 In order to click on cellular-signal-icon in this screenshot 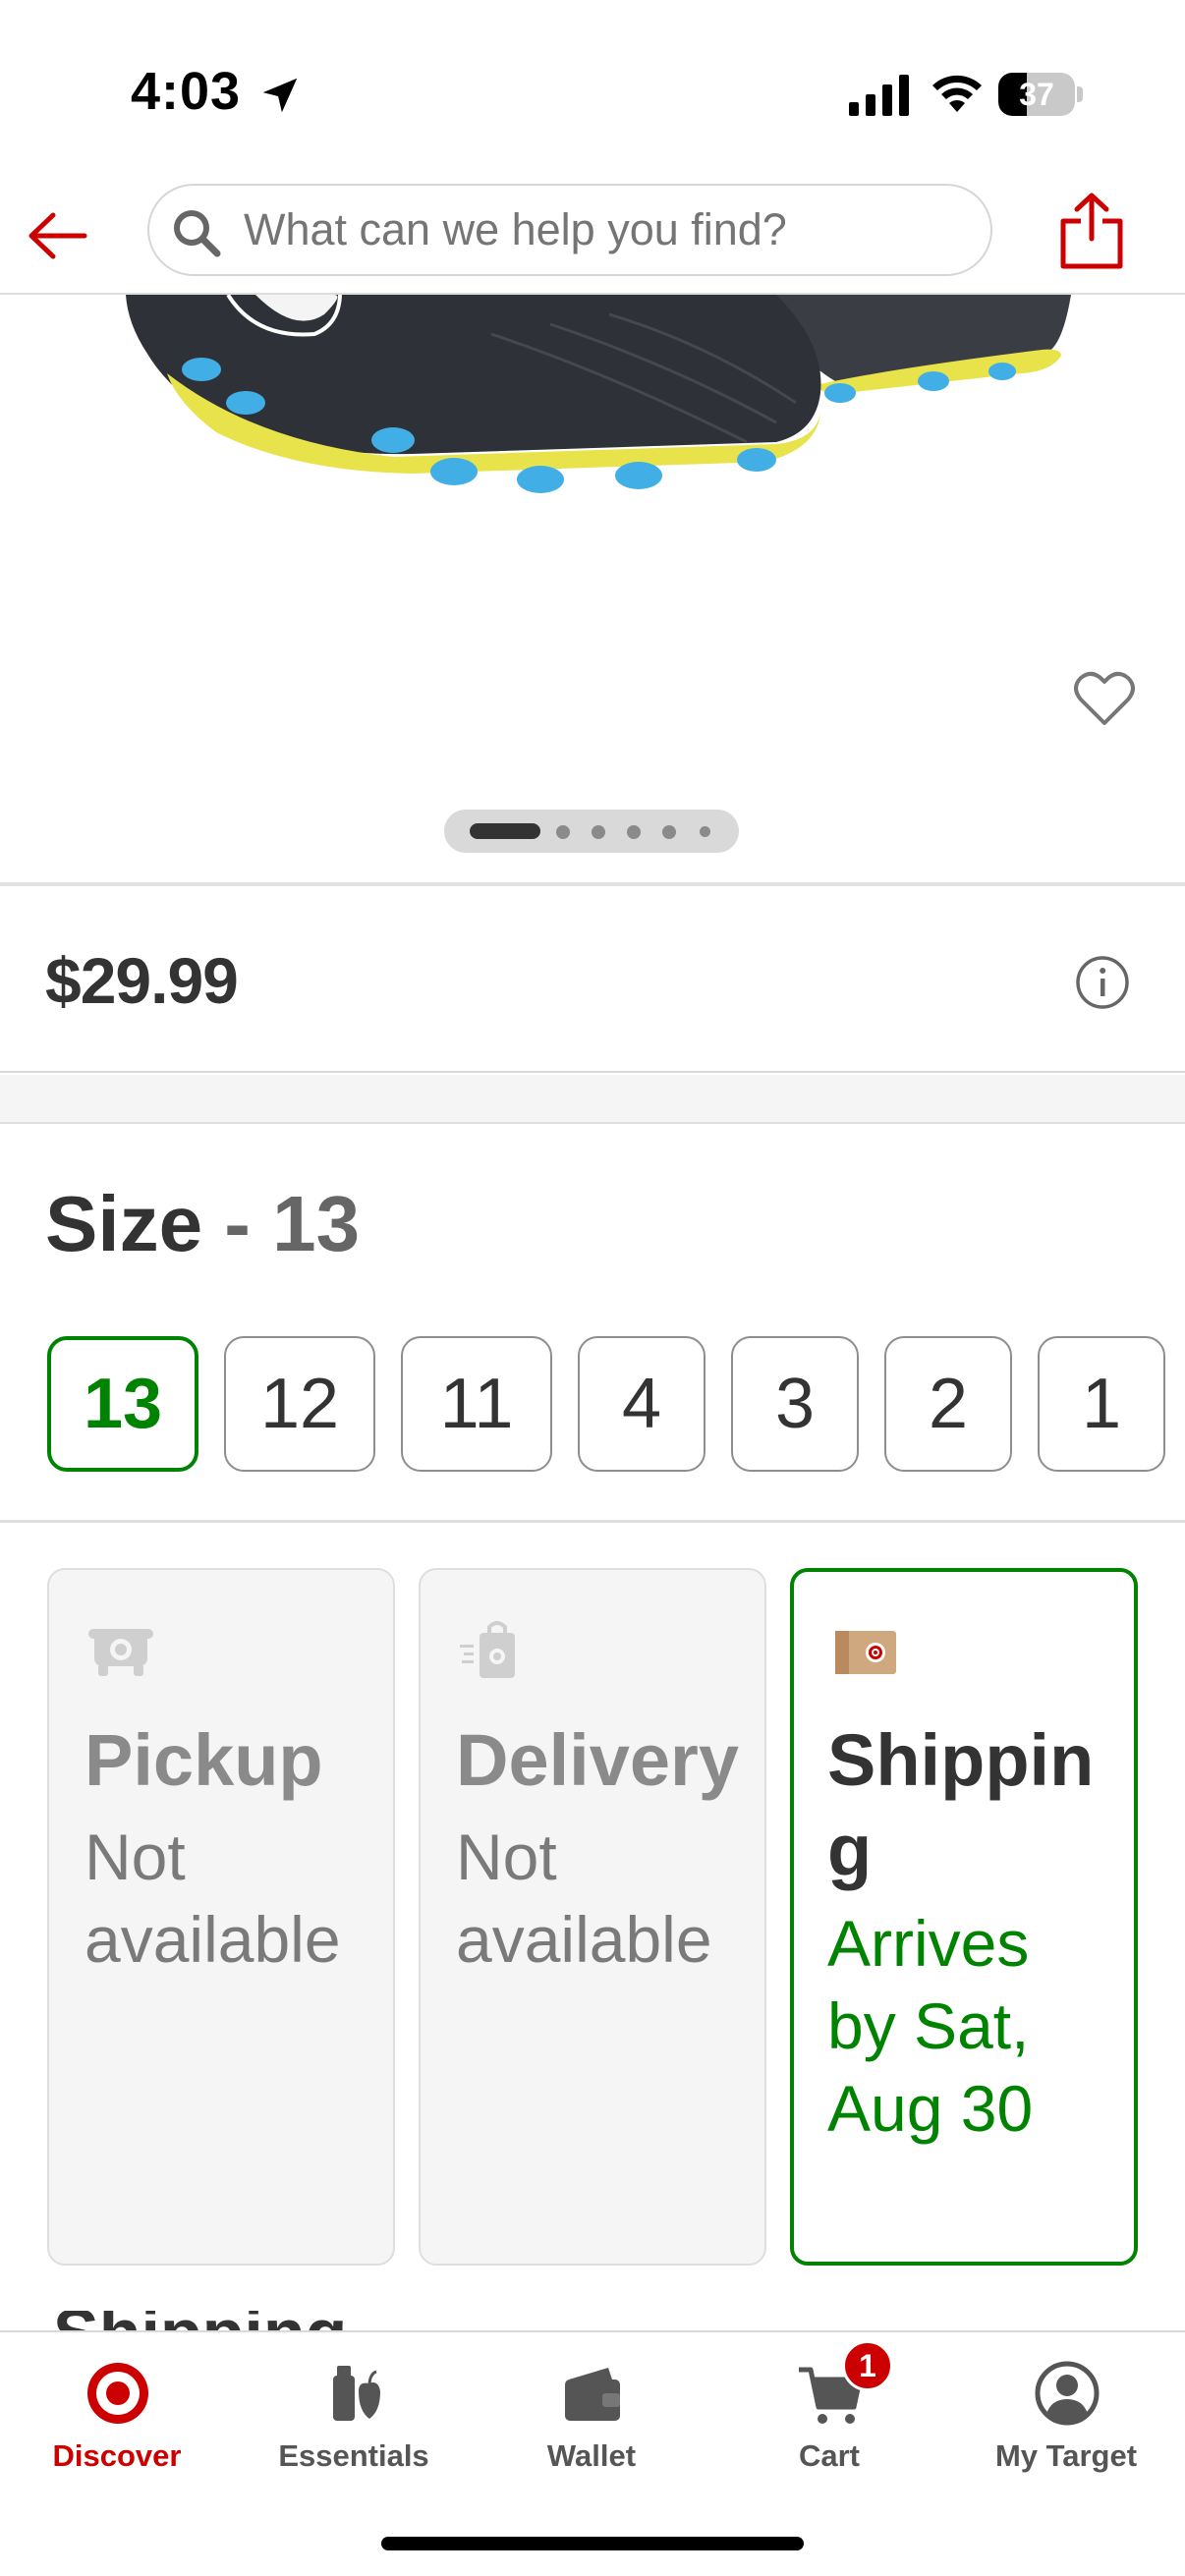, I will do `click(879, 95)`.